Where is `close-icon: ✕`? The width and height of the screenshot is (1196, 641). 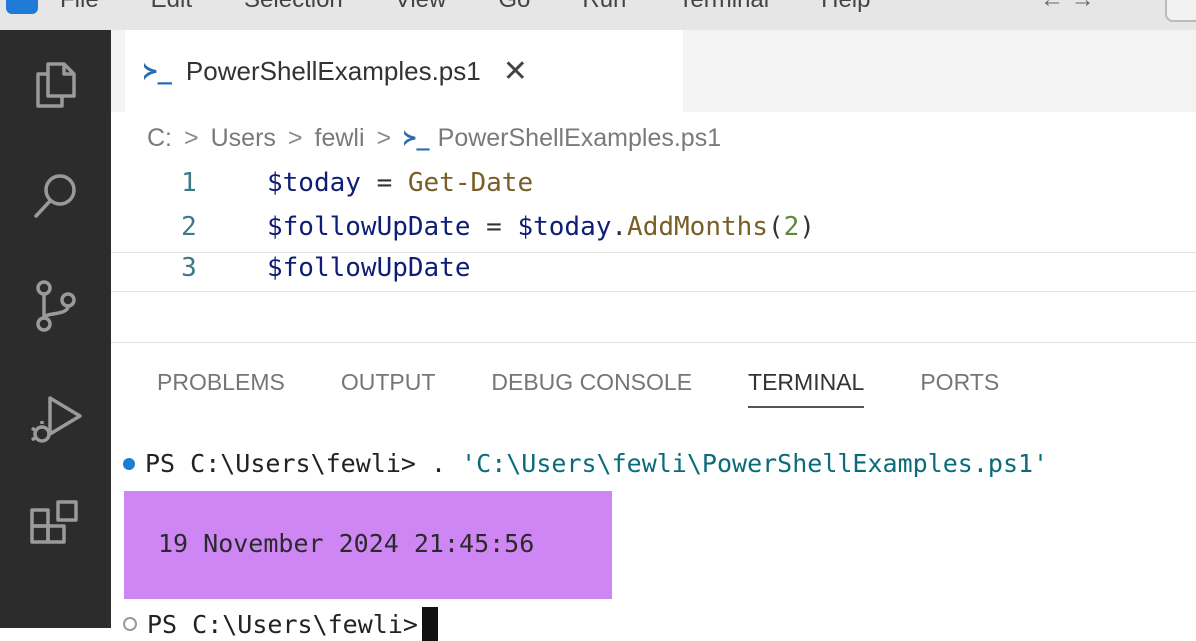 close-icon: ✕ is located at coordinates (515, 71).